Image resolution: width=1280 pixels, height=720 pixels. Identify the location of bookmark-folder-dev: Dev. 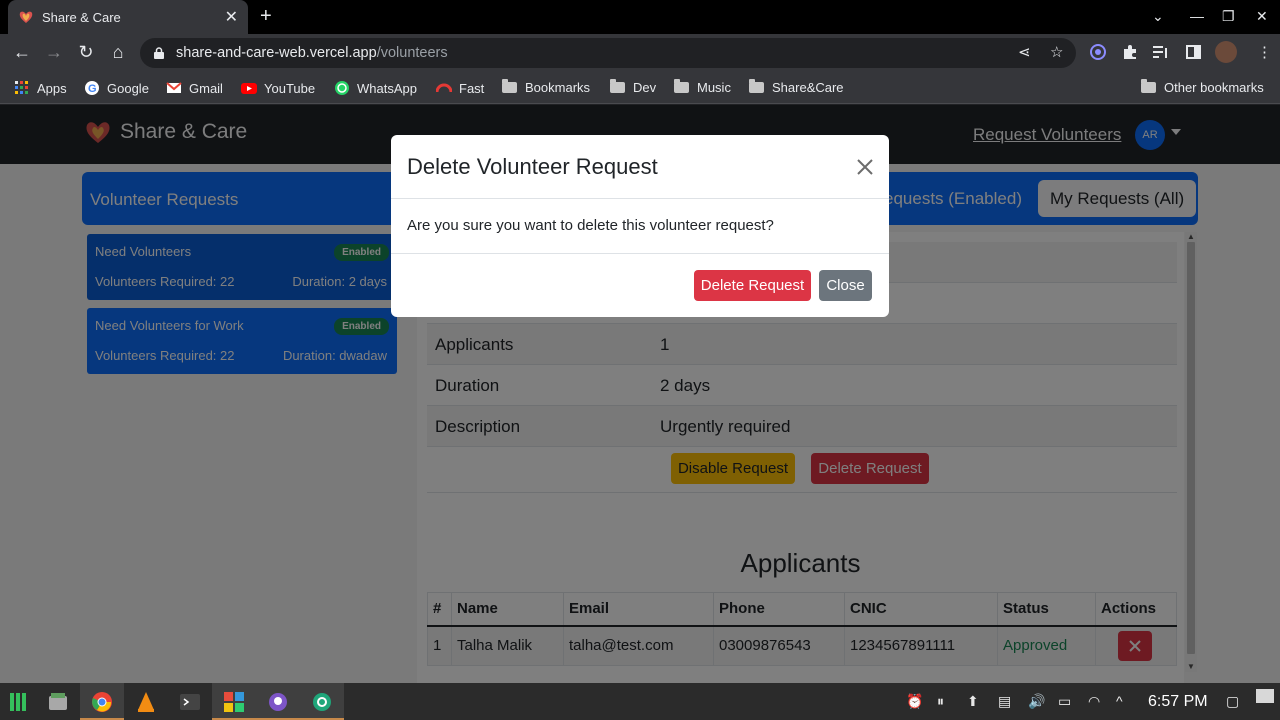
(633, 87).